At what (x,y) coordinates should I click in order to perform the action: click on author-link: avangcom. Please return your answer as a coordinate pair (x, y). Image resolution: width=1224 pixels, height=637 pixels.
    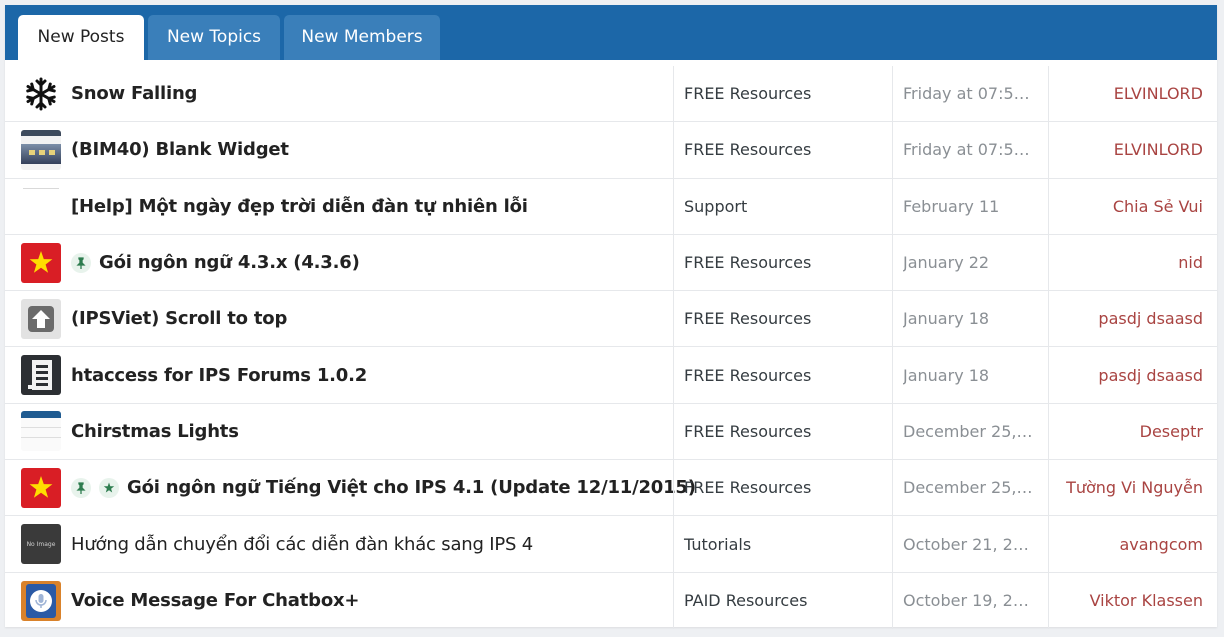
    Looking at the image, I should click on (1132, 544).